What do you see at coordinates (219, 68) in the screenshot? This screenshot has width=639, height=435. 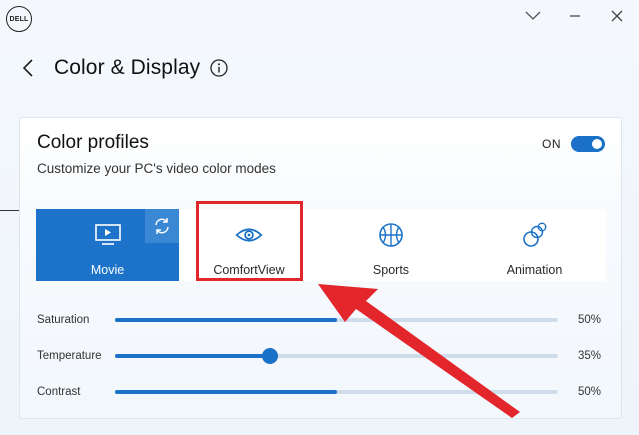 I see `info-icon` at bounding box center [219, 68].